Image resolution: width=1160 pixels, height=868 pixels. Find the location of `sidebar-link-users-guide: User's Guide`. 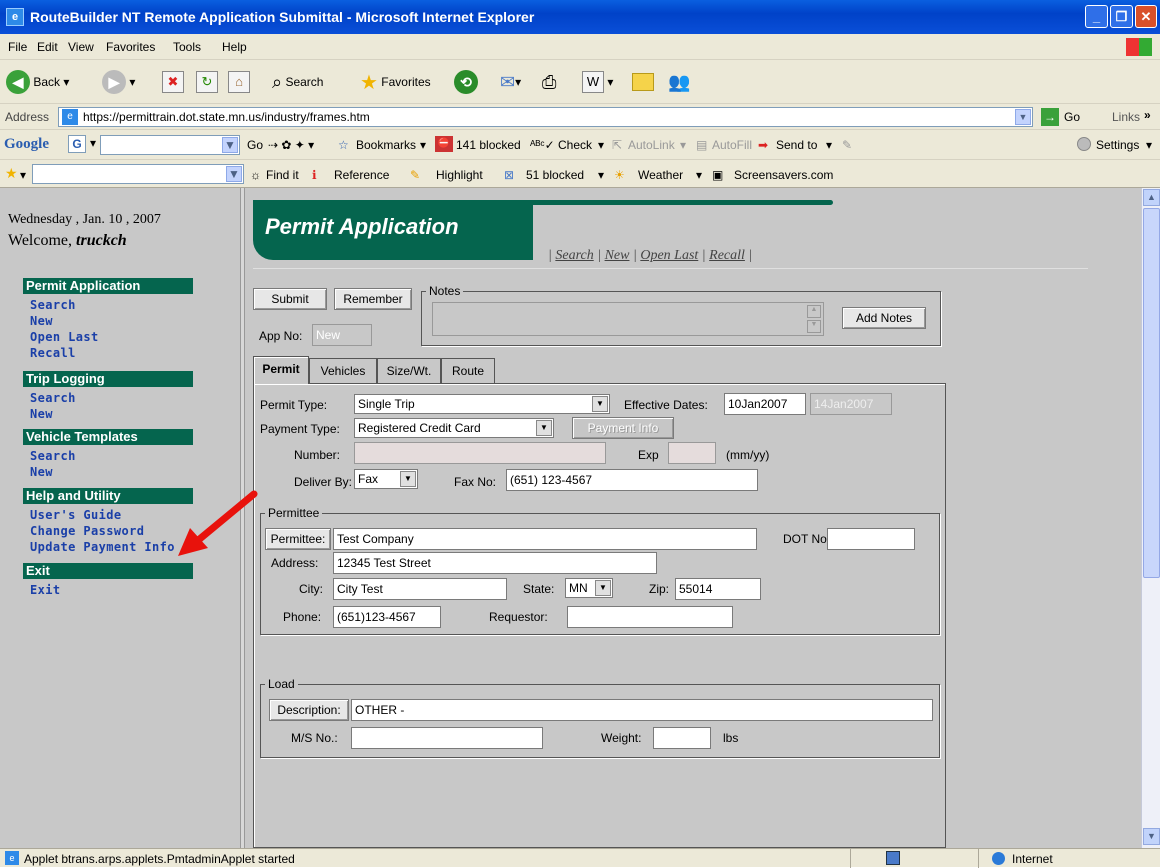

sidebar-link-users-guide: User's Guide is located at coordinates (76, 515).